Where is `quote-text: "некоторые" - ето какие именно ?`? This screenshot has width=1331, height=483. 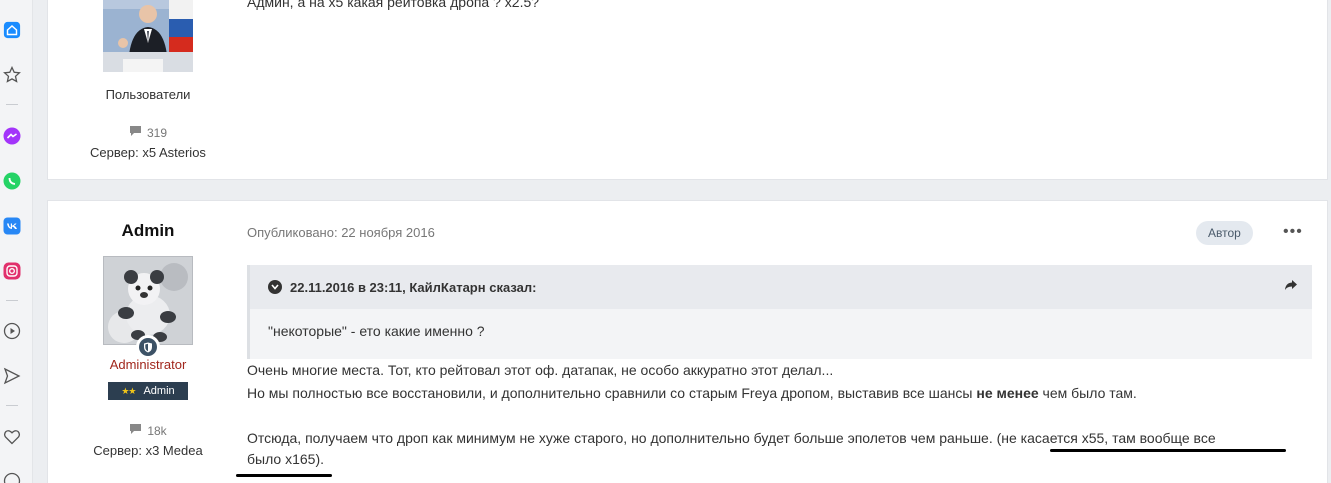
quote-text: "некоторые" - ето какие именно ? is located at coordinates (376, 331).